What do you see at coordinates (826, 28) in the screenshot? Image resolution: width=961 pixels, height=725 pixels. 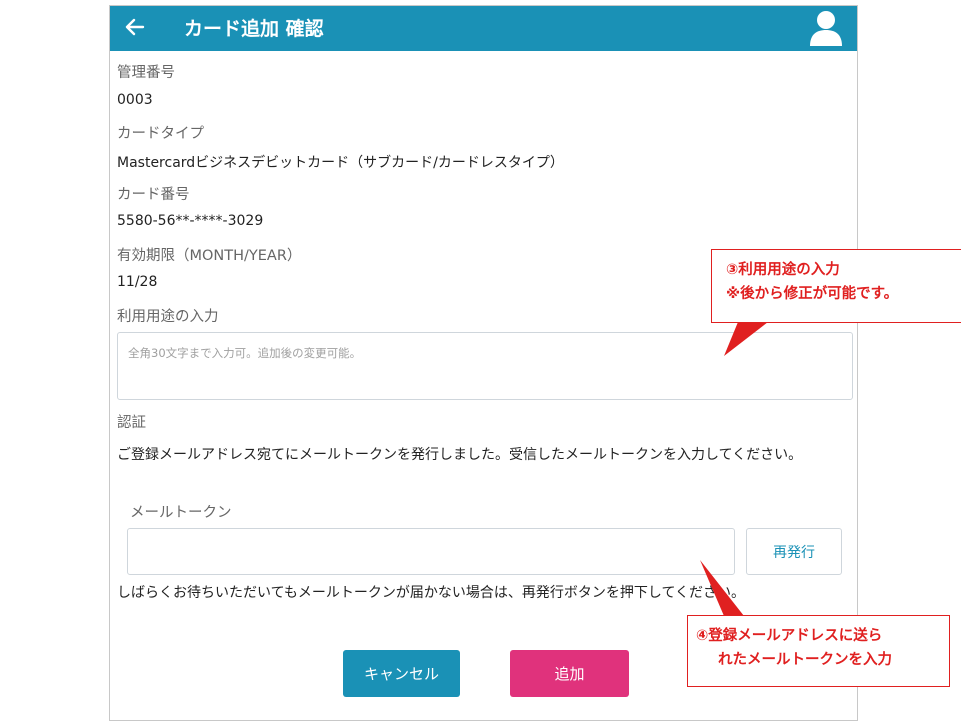 I see `user-icon` at bounding box center [826, 28].